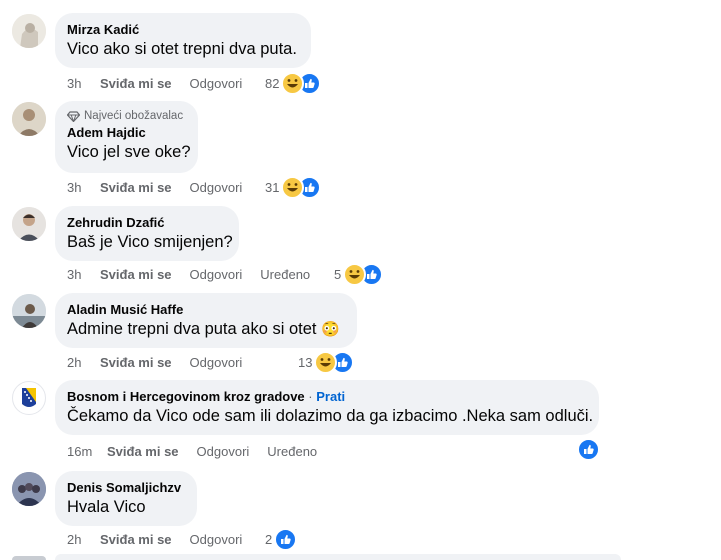 The width and height of the screenshot is (721, 560). What do you see at coordinates (29, 558) in the screenshot?
I see `avatar-next-comment` at bounding box center [29, 558].